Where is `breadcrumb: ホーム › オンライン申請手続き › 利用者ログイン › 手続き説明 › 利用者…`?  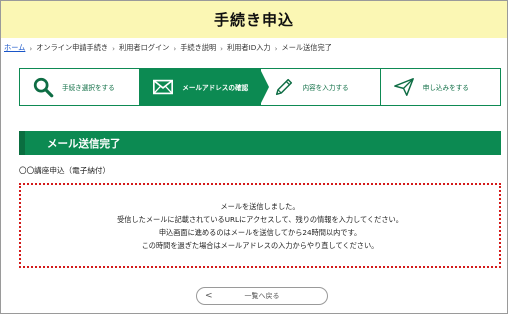 breadcrumb: ホーム › オンライン申請手続き › 利用者ログイン › 手続き説明 › 利用者… is located at coordinates (168, 48).